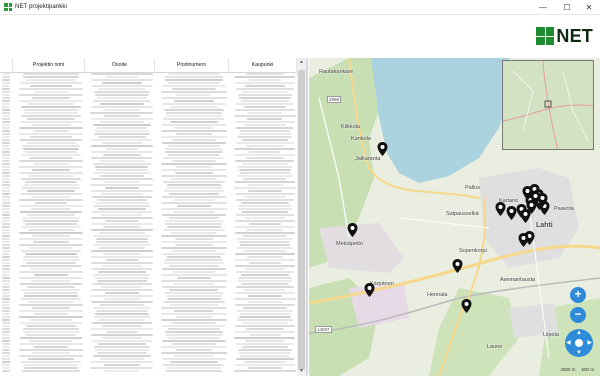  What do you see at coordinates (564, 209) in the screenshot?
I see `map-label: Paavola` at bounding box center [564, 209].